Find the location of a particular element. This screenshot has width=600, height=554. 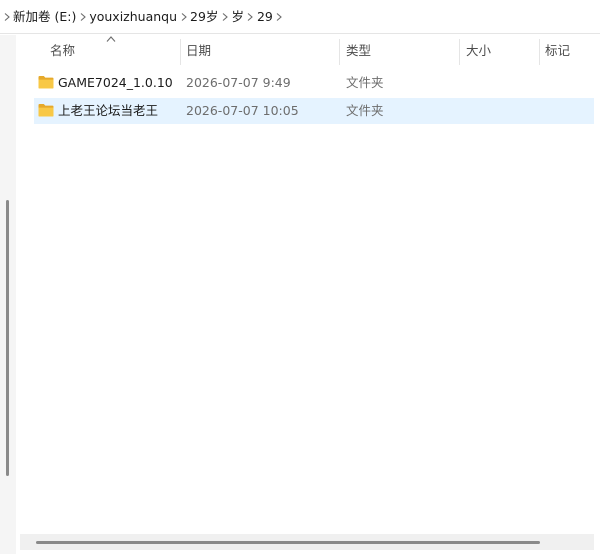

file-row-selected: 上老王论坛当老王 2026-07-07 10:05 文件夹 is located at coordinates (314, 111).